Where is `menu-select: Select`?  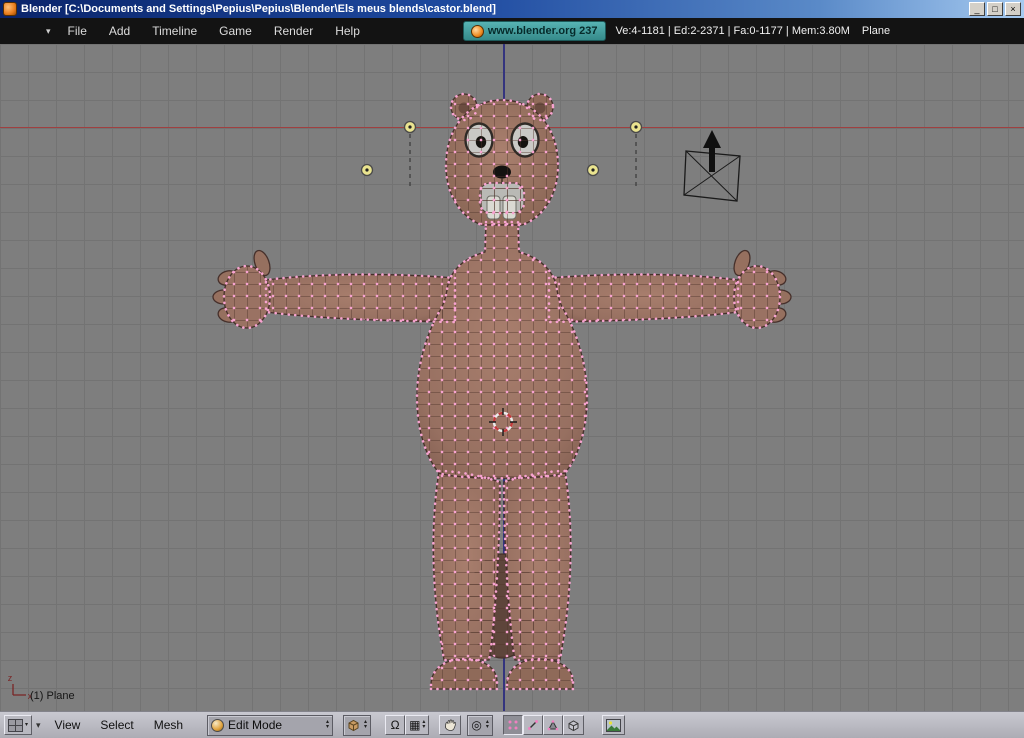
menu-select: Select is located at coordinates (116, 725).